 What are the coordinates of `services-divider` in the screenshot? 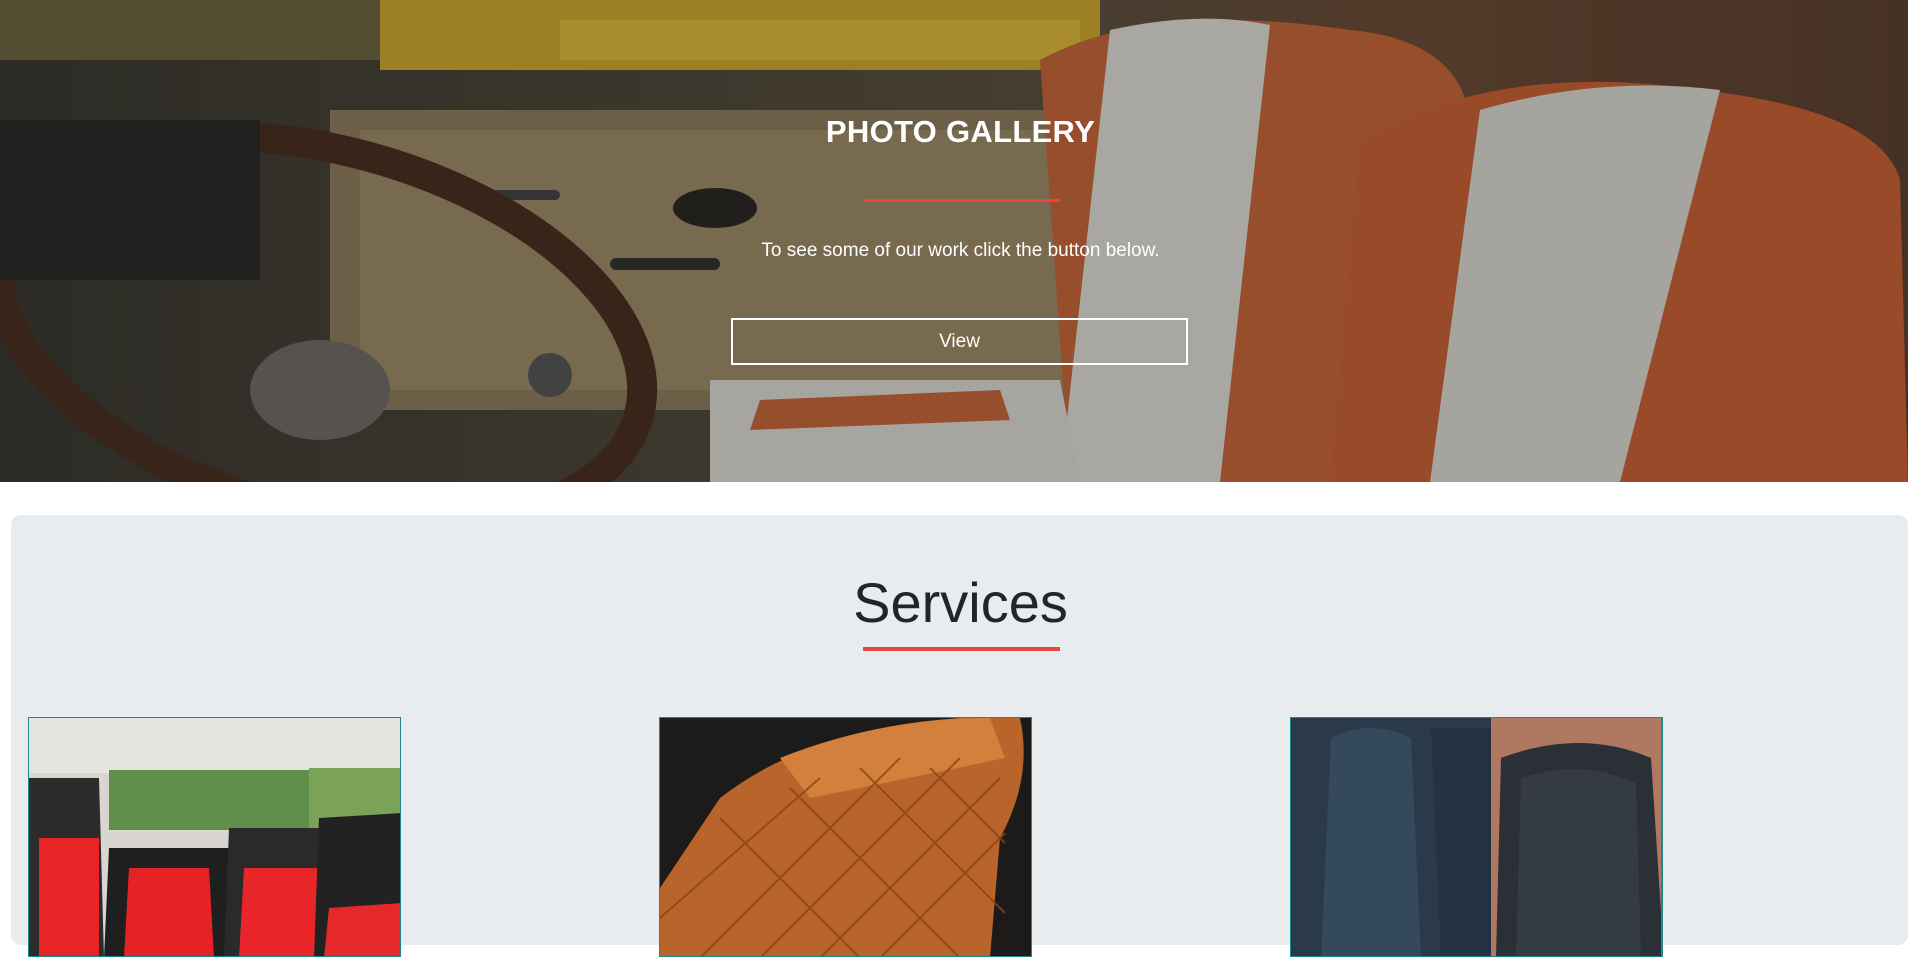 It's located at (961, 649).